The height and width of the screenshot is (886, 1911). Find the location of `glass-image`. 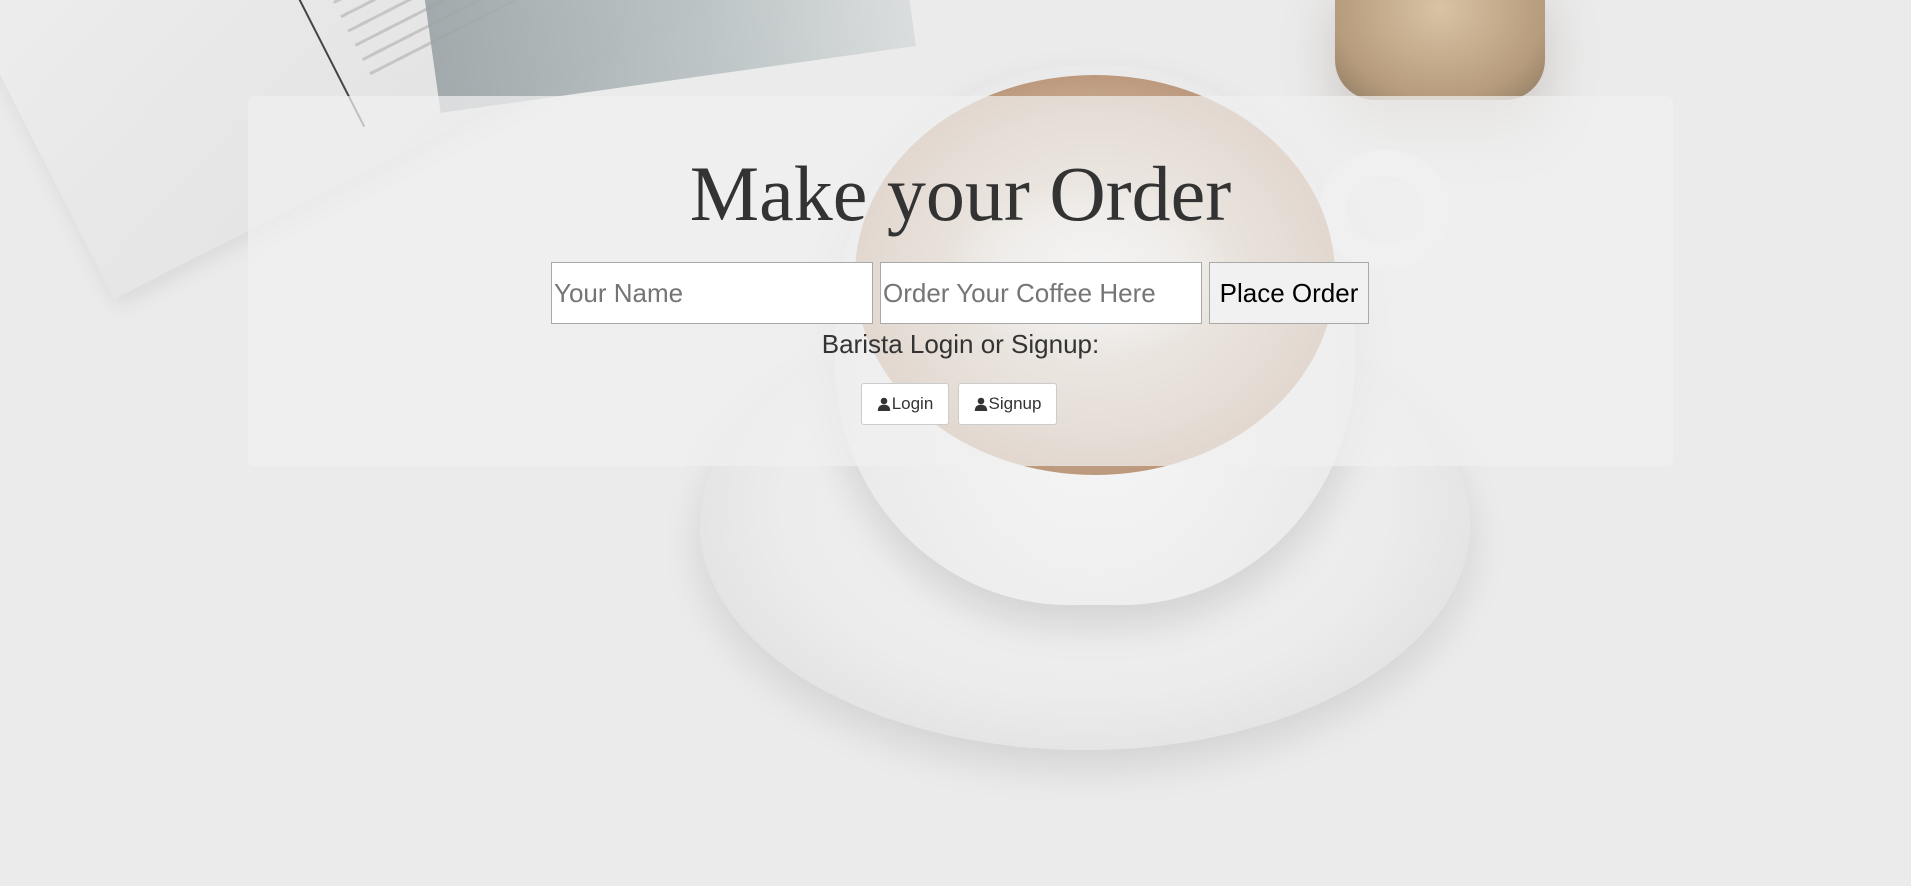

glass-image is located at coordinates (1440, 50).